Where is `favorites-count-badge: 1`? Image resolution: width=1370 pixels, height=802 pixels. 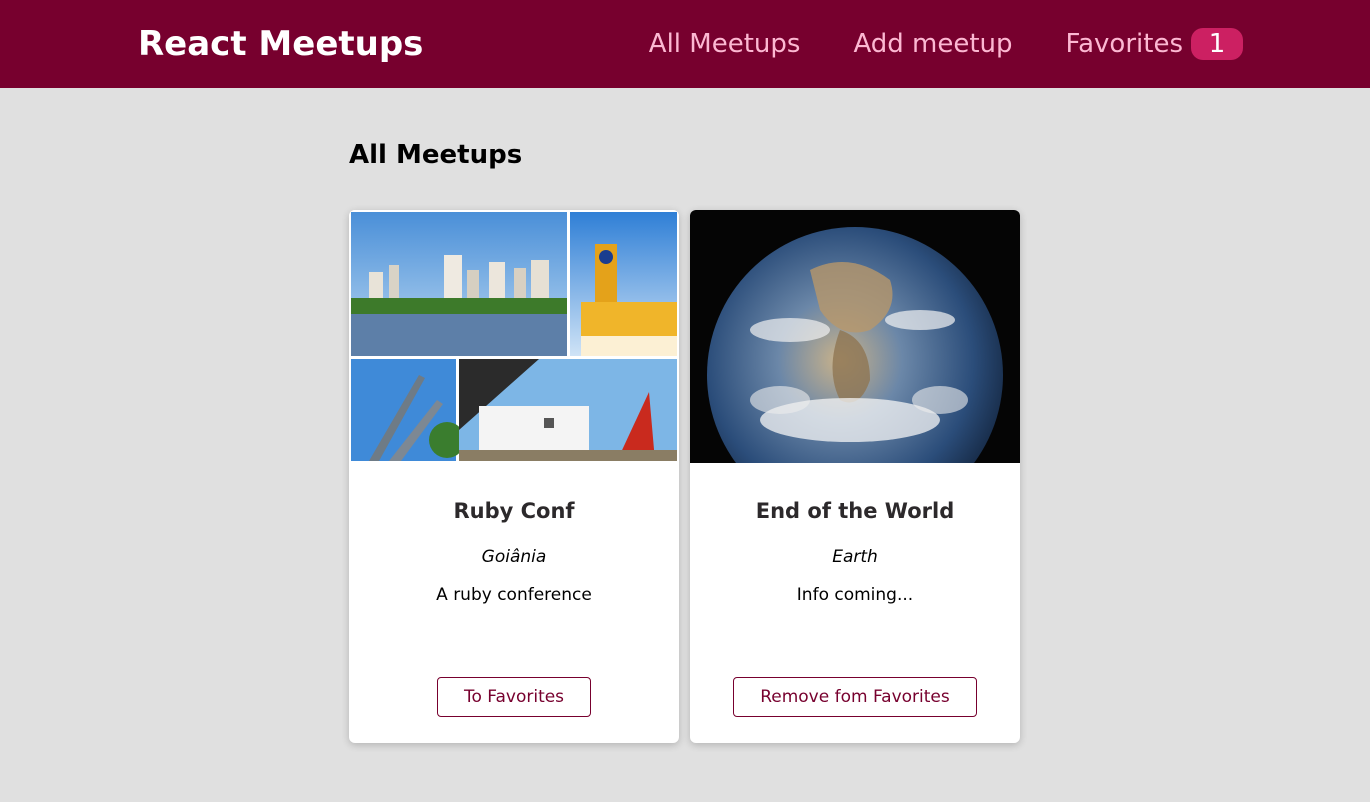 favorites-count-badge: 1 is located at coordinates (1217, 44).